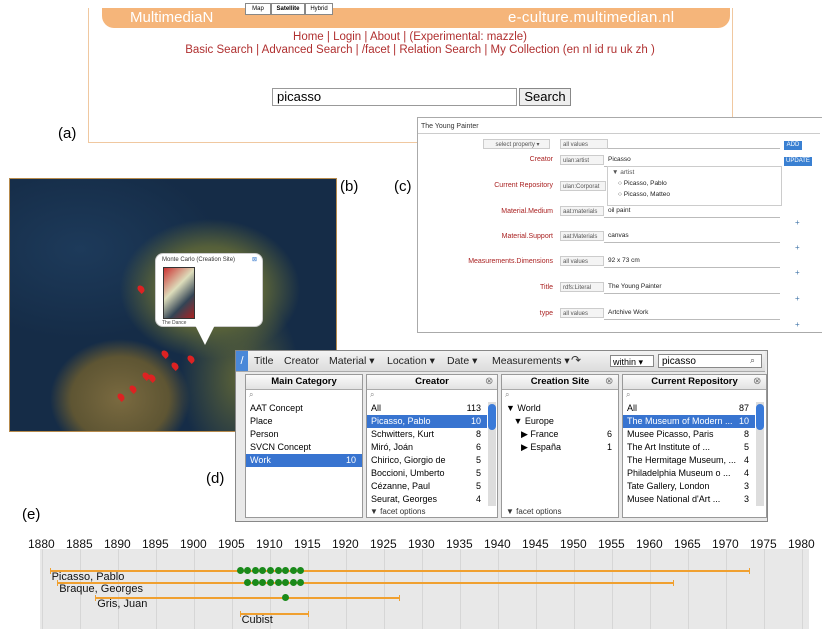 Image resolution: width=822 pixels, height=629 pixels. What do you see at coordinates (560, 434) in the screenshot?
I see `tree-node: ▶ France 6` at bounding box center [560, 434].